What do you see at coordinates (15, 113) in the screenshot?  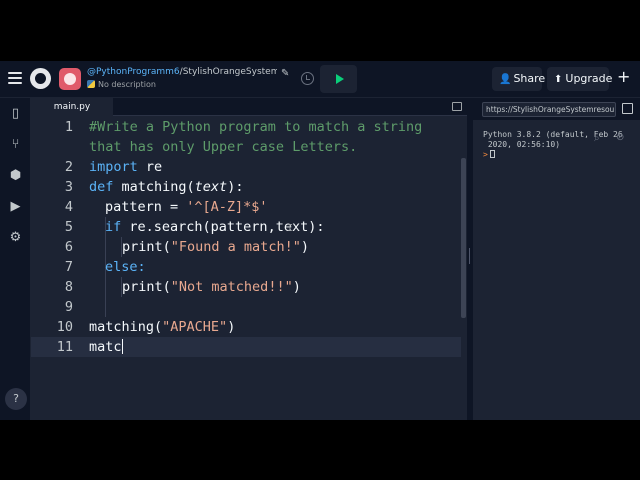 I see `files-icon: ▯` at bounding box center [15, 113].